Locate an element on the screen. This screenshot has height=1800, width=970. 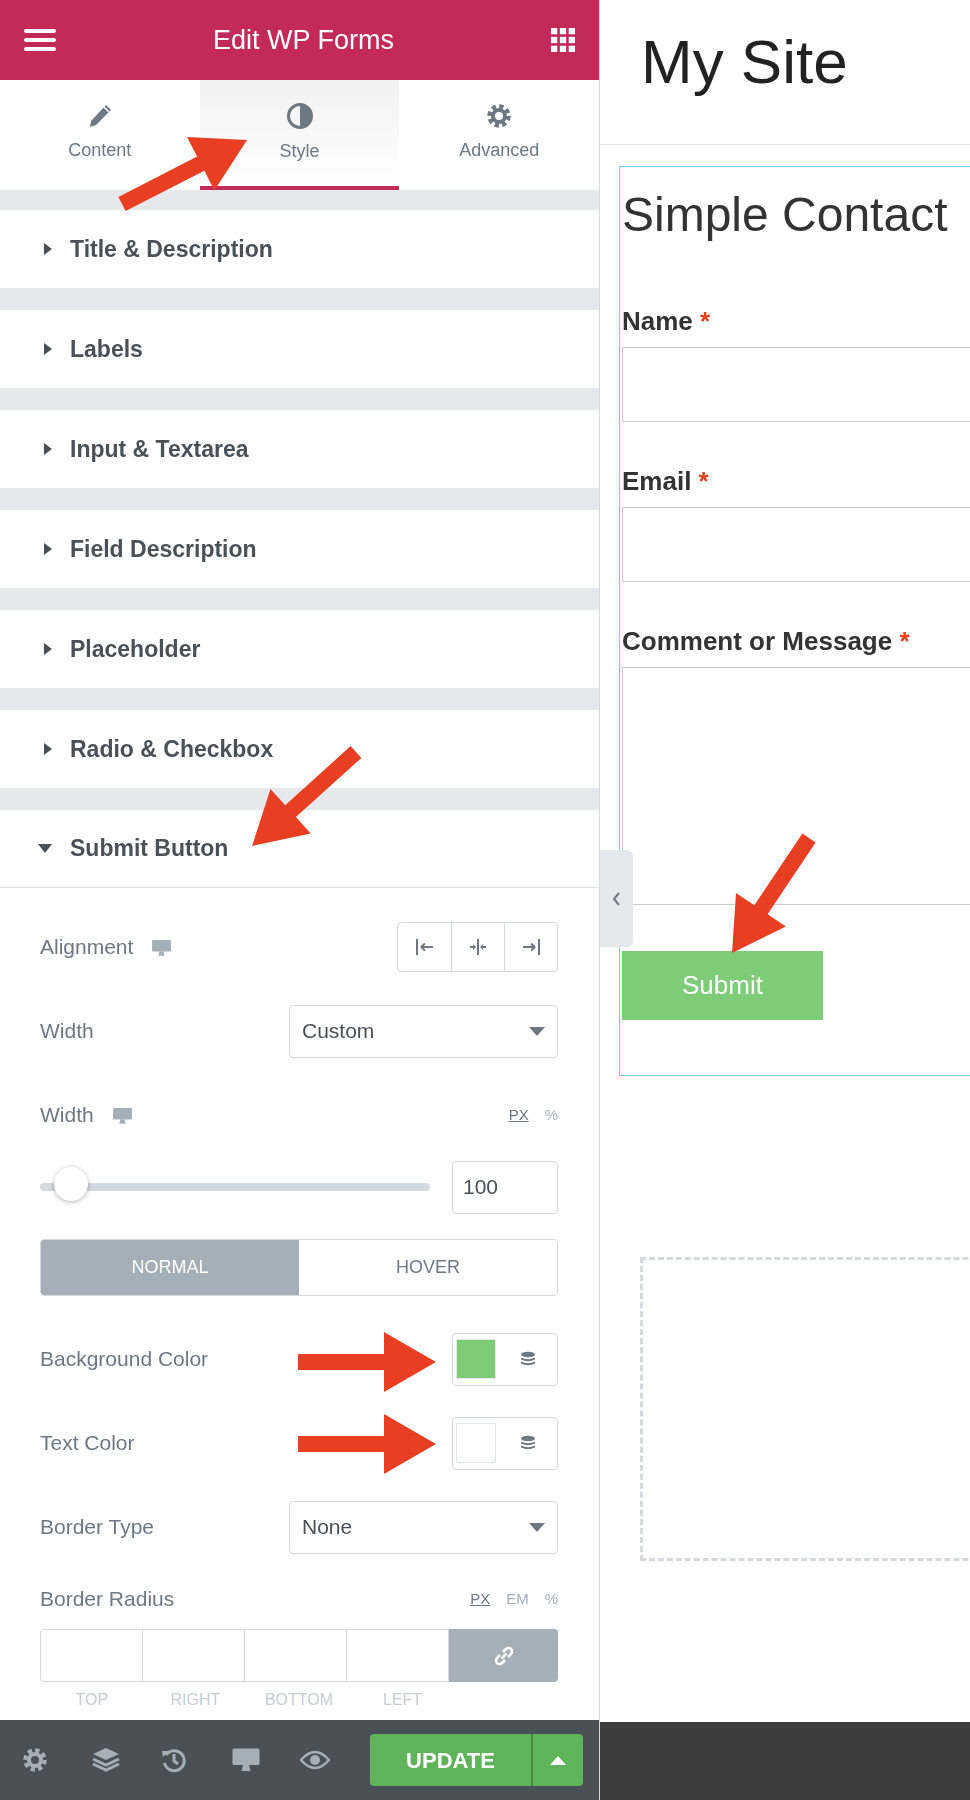
number-field: 100 is located at coordinates (505, 1187).